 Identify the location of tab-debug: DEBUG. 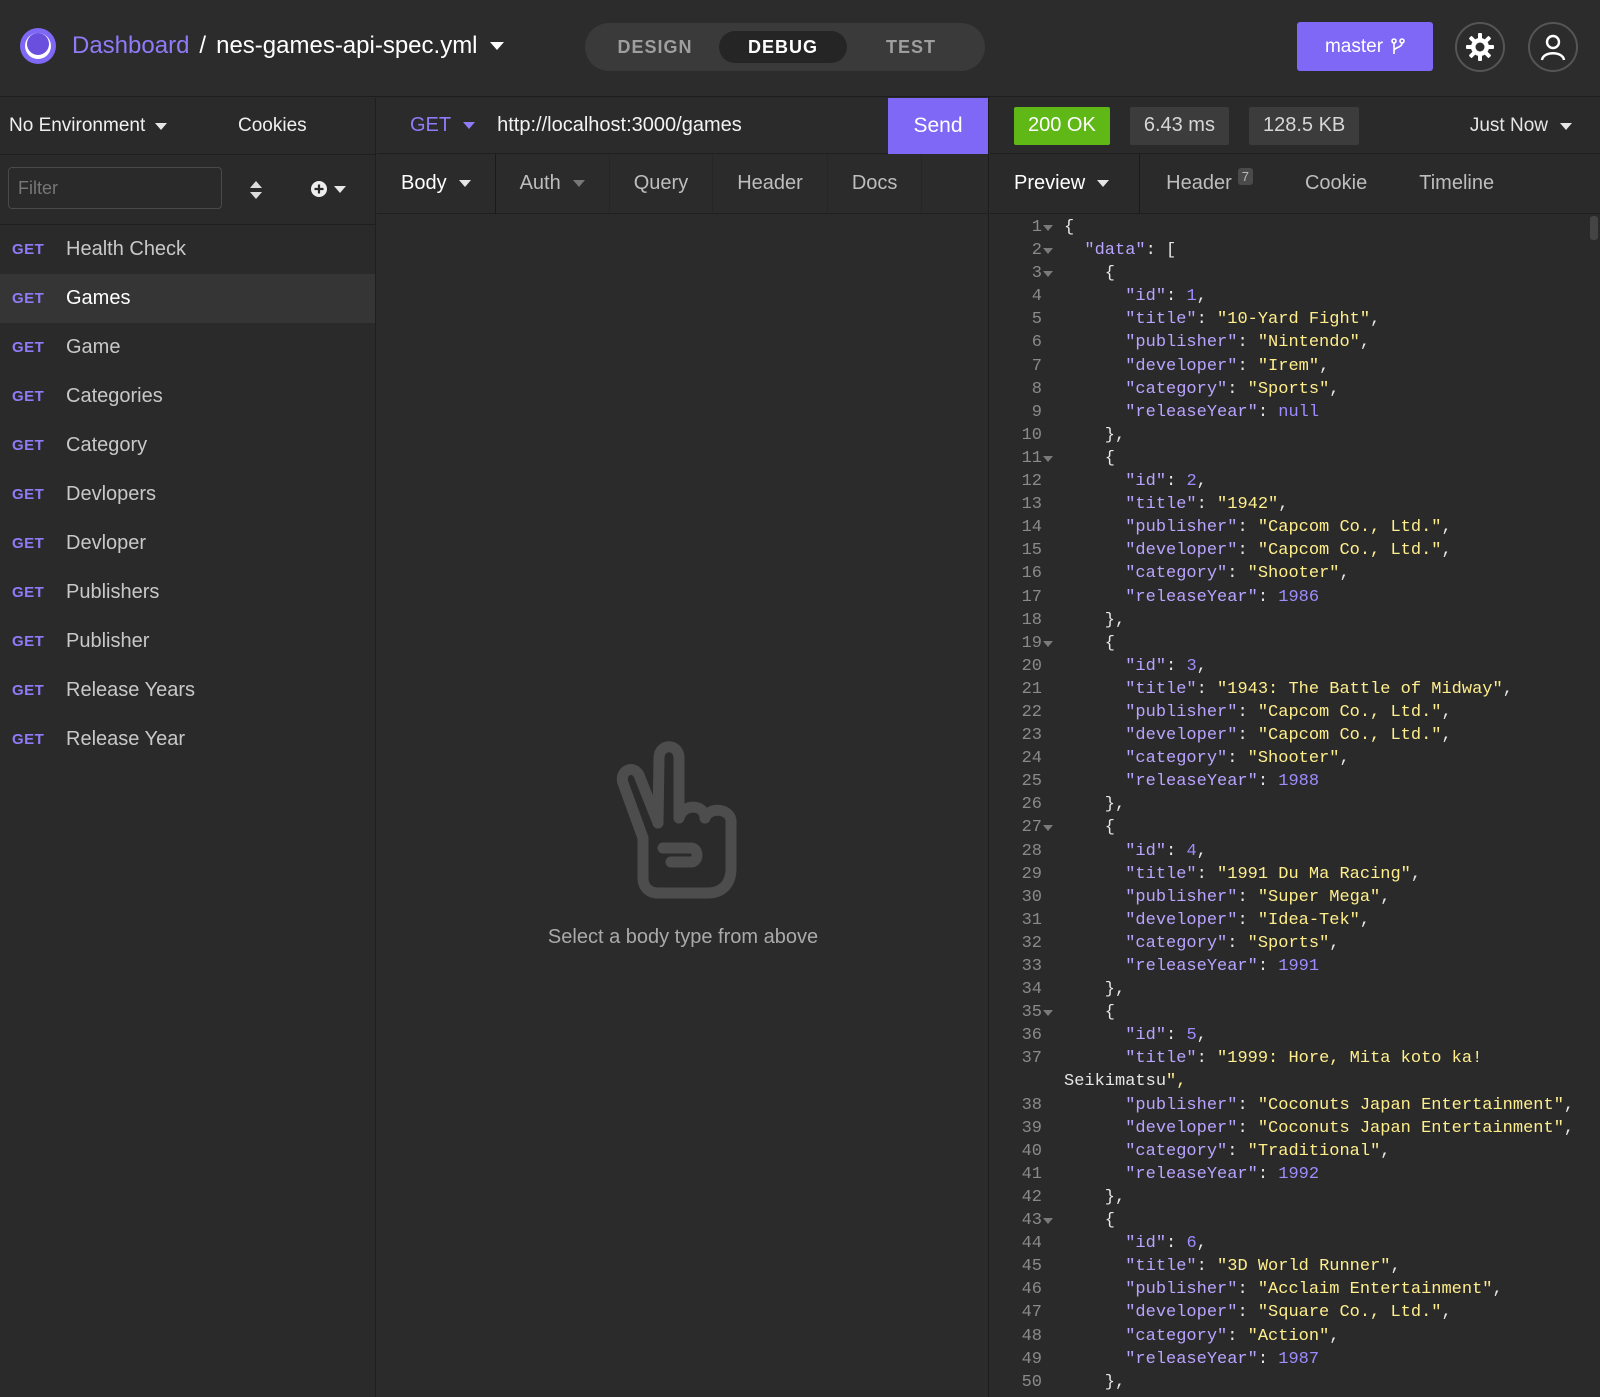
(783, 47).